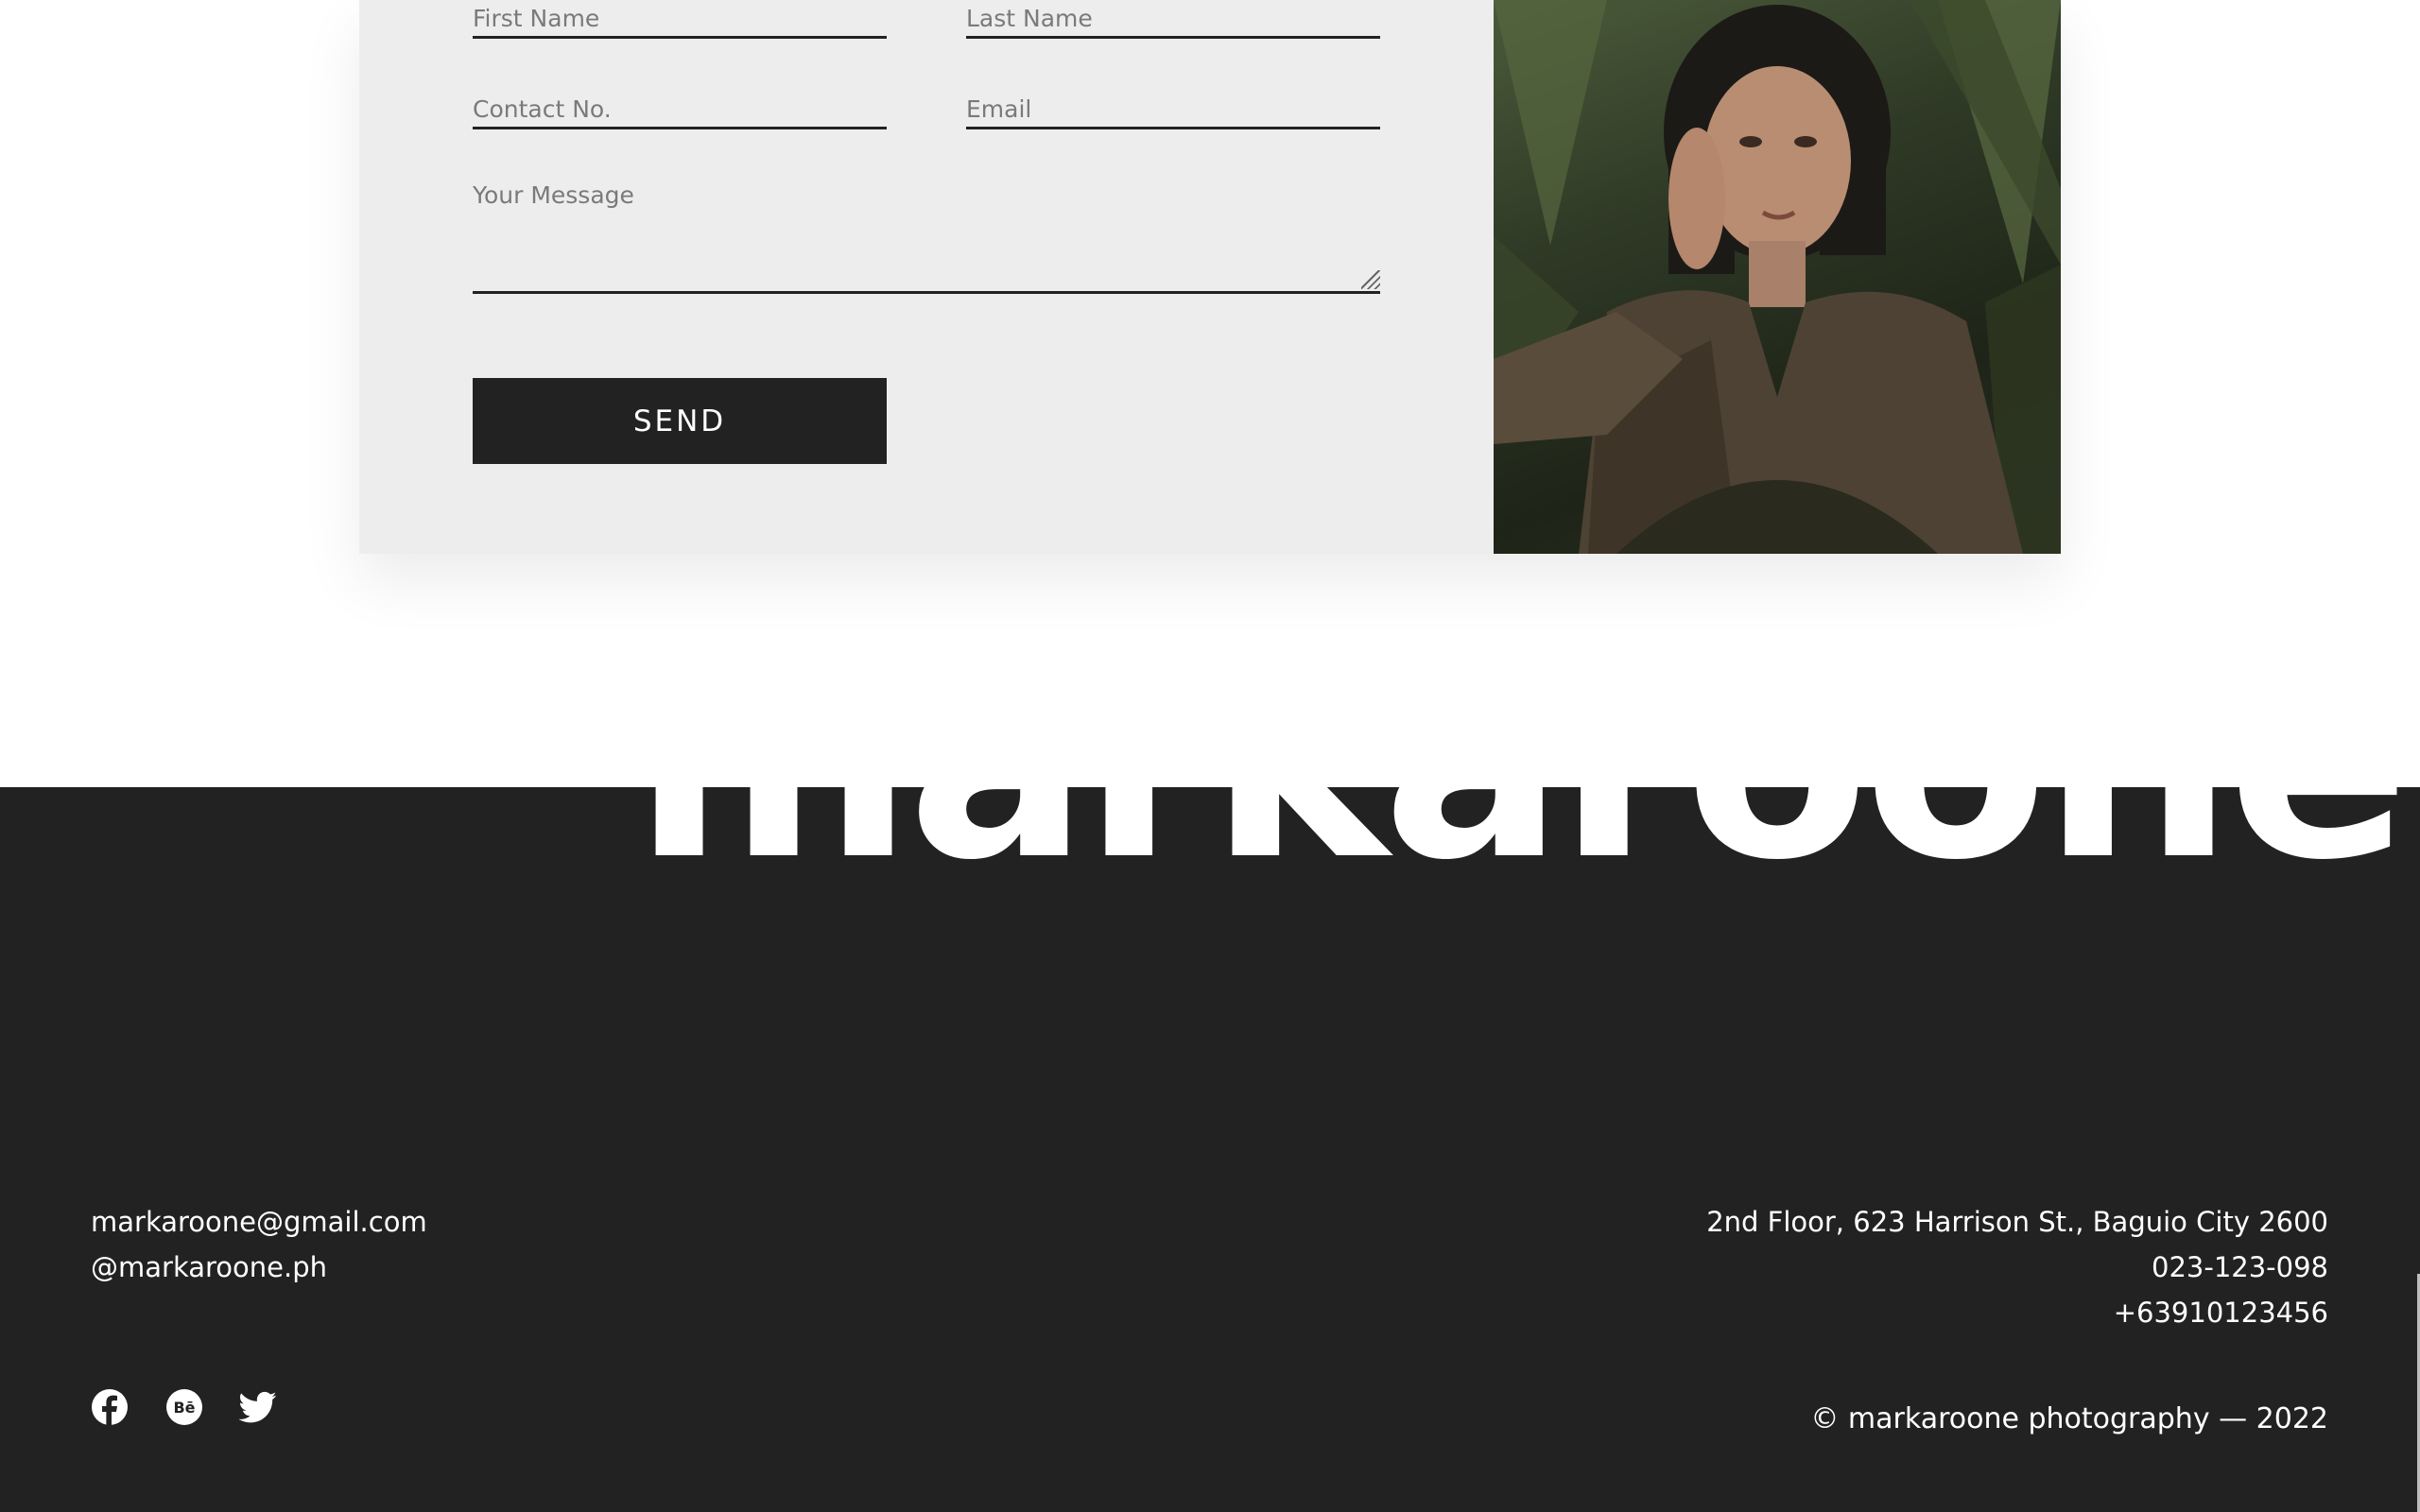 The height and width of the screenshot is (1512, 2420). What do you see at coordinates (1370, 279) in the screenshot?
I see `resize-handle-icon` at bounding box center [1370, 279].